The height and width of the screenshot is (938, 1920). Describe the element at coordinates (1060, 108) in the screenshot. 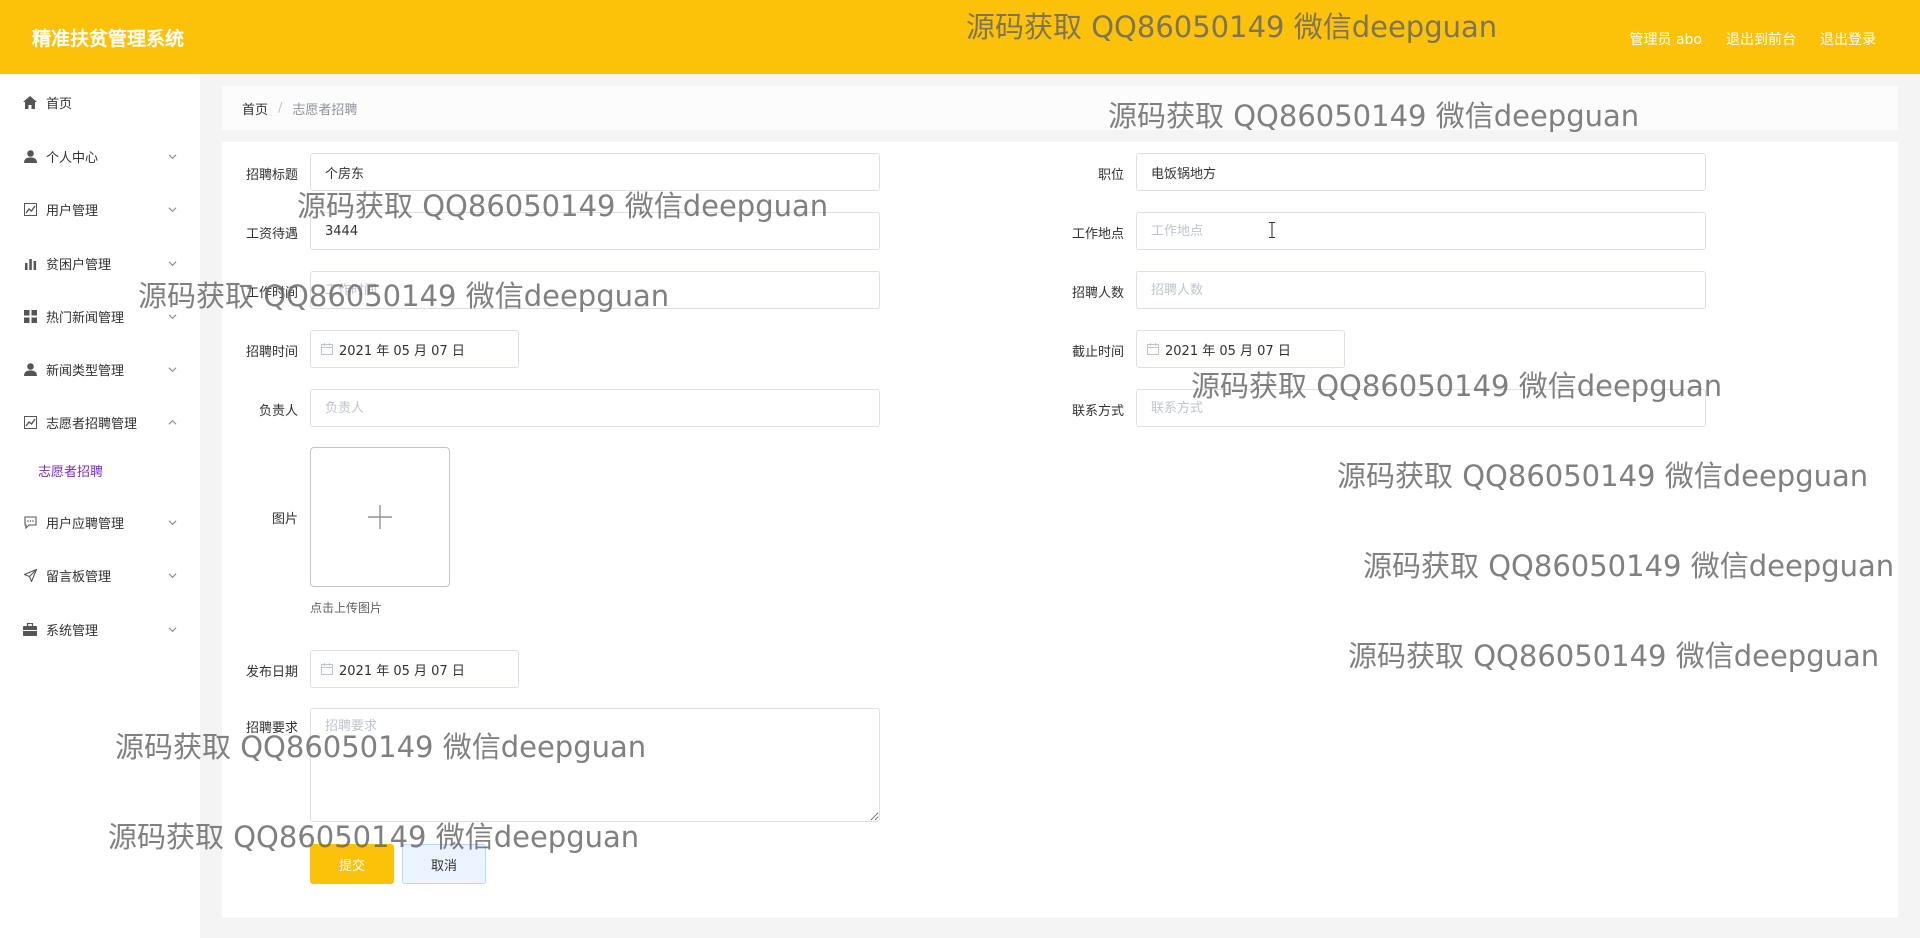

I see `breadcrumb: 首页 / 志愿者招聘` at that location.